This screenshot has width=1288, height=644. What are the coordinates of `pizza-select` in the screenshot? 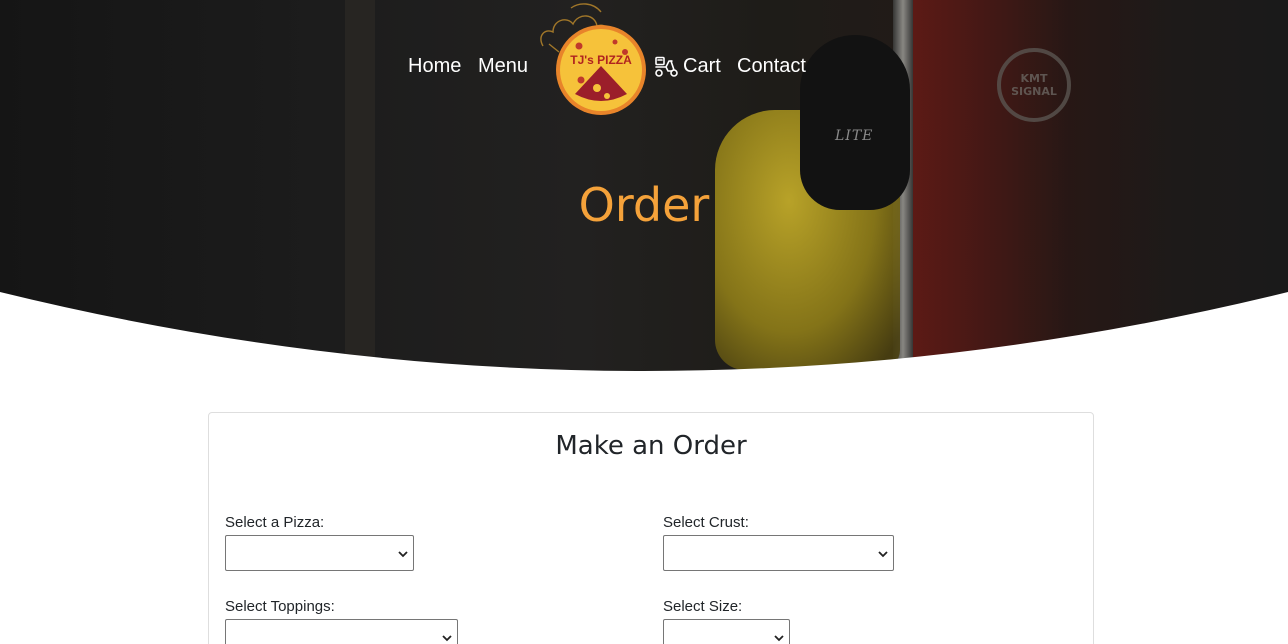 It's located at (319, 553).